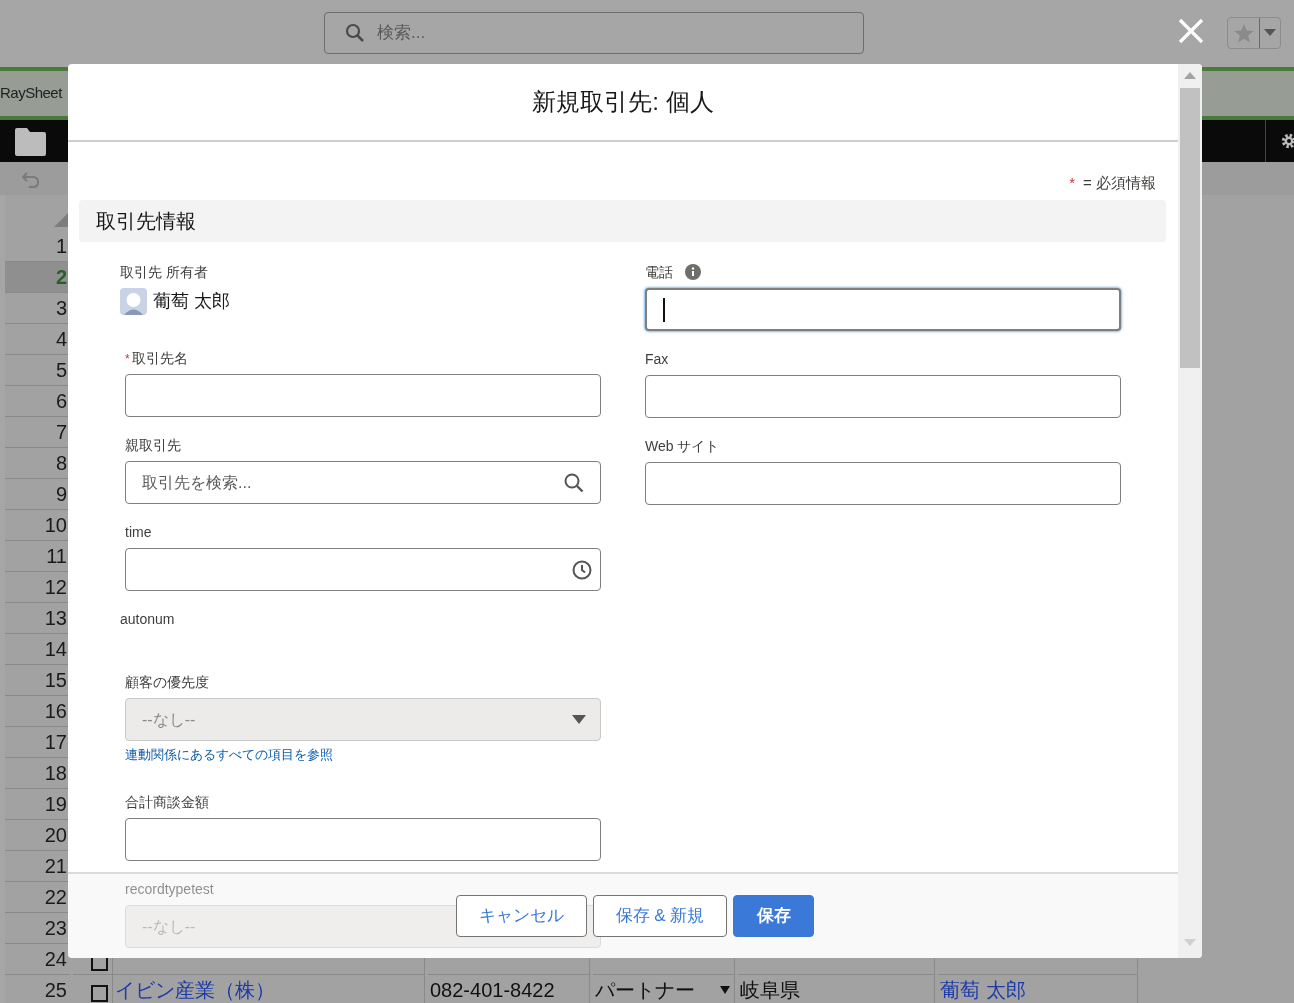  I want to click on dropdown-icon, so click(725, 990).